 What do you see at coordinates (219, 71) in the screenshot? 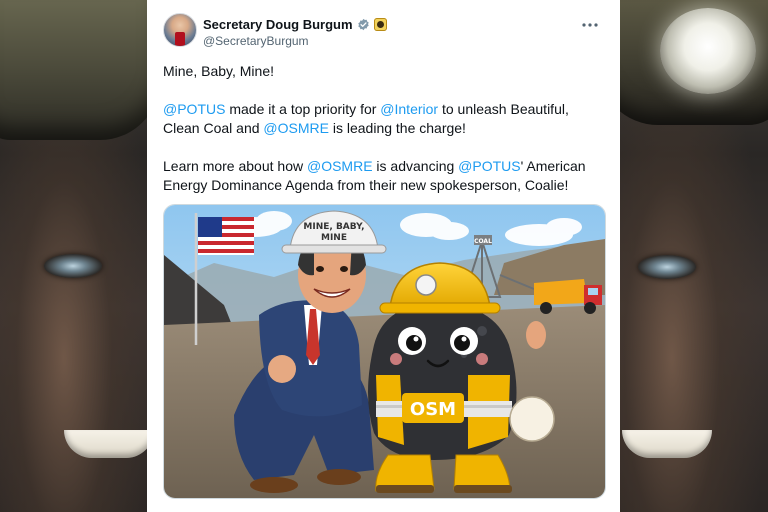
I see `tweet-text-segment: Mine, Baby, Mine!` at bounding box center [219, 71].